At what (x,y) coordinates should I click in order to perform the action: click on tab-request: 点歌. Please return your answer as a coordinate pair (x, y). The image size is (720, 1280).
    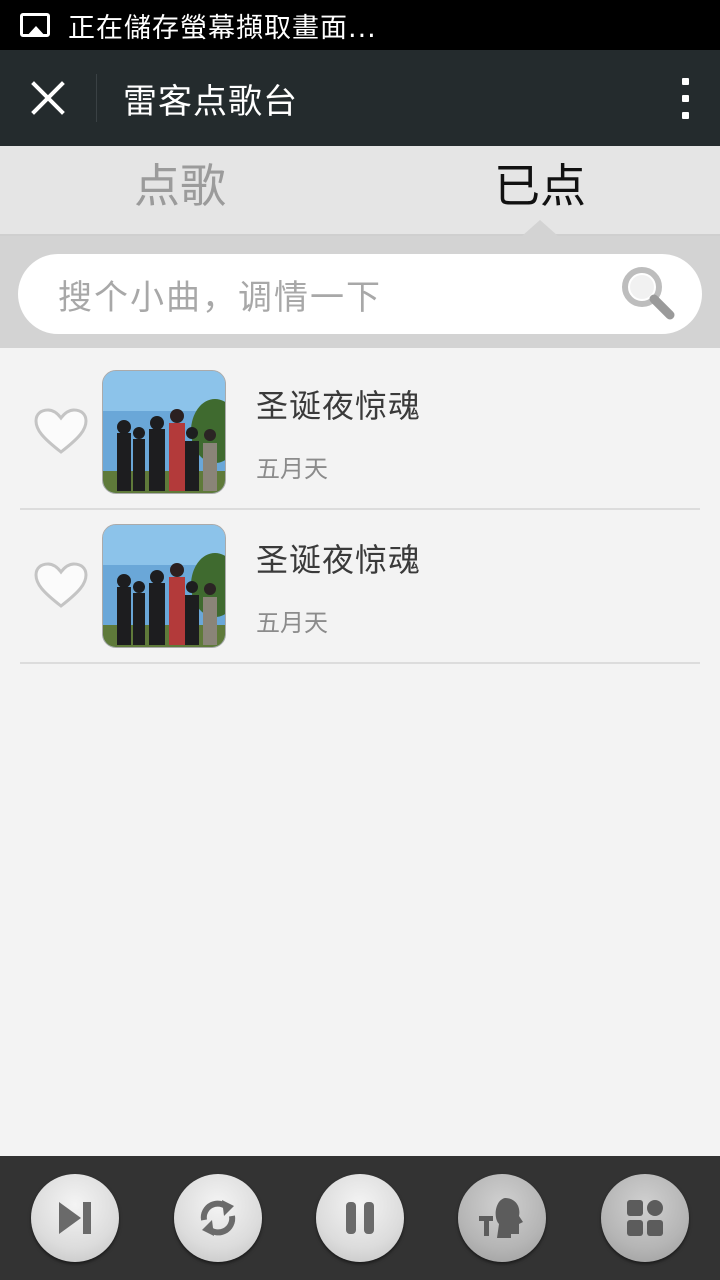
    Looking at the image, I should click on (180, 190).